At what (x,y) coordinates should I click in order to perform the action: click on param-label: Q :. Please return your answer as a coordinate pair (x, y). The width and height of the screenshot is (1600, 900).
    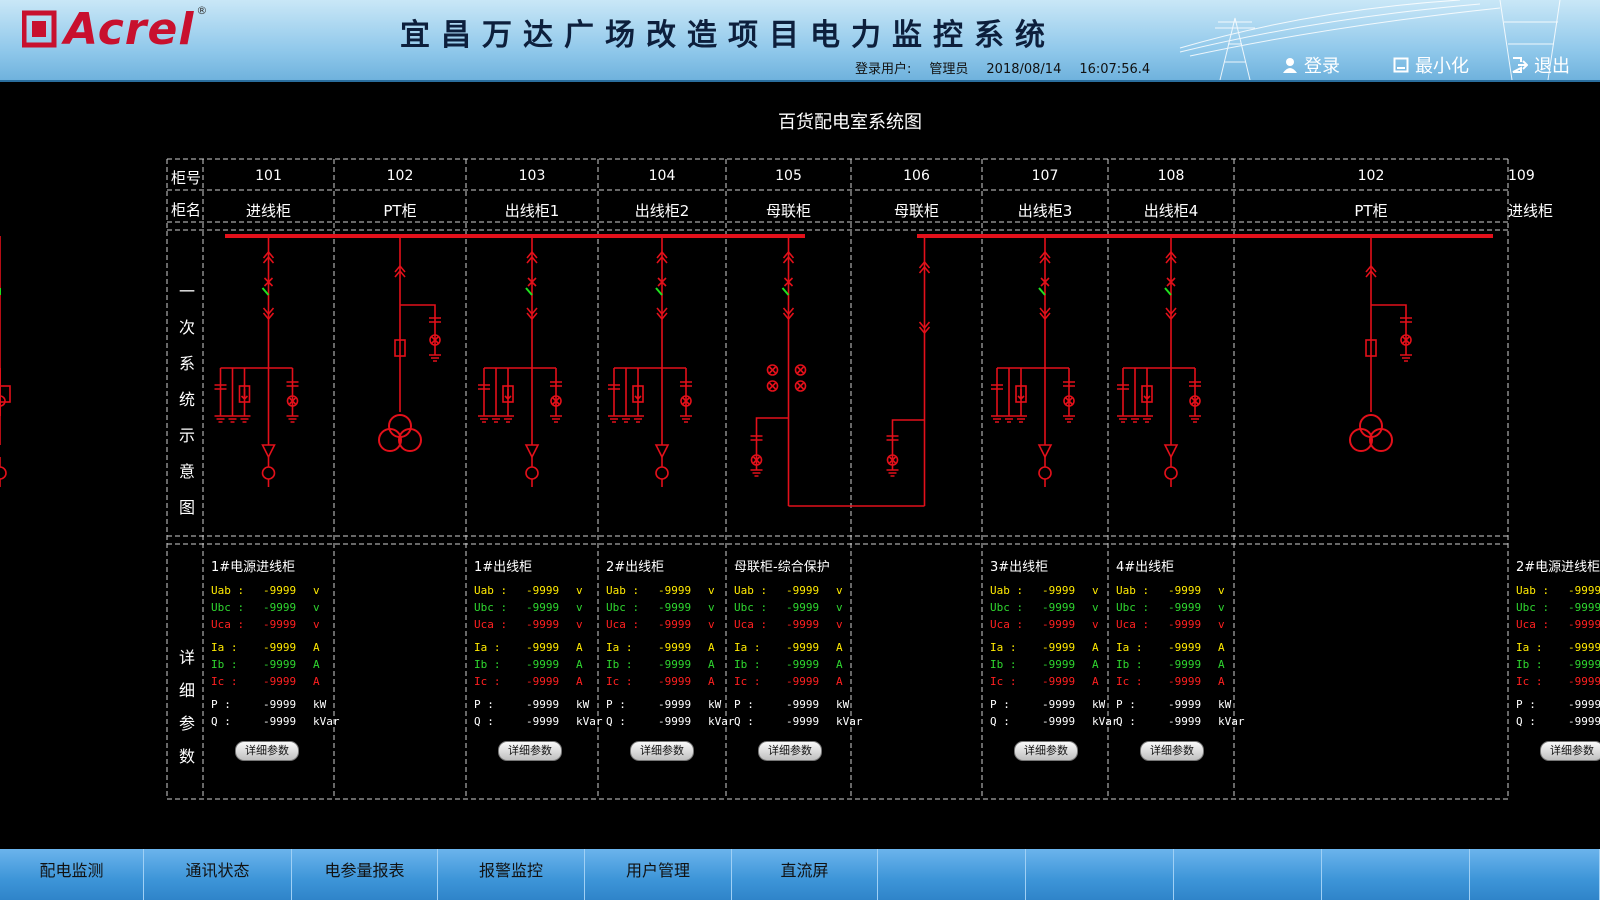
    Looking at the image, I should click on (616, 721).